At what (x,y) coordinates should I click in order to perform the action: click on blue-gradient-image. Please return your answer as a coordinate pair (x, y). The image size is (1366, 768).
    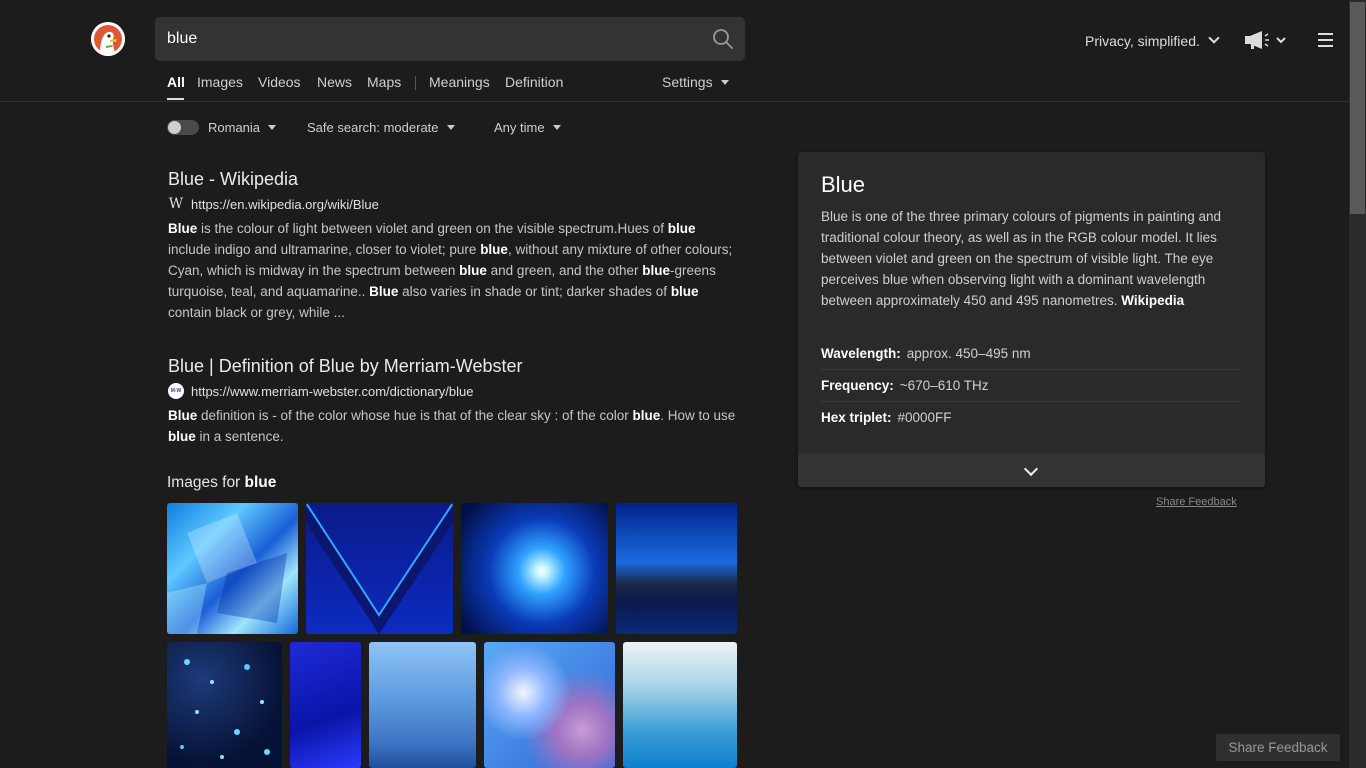
    Looking at the image, I should click on (680, 705).